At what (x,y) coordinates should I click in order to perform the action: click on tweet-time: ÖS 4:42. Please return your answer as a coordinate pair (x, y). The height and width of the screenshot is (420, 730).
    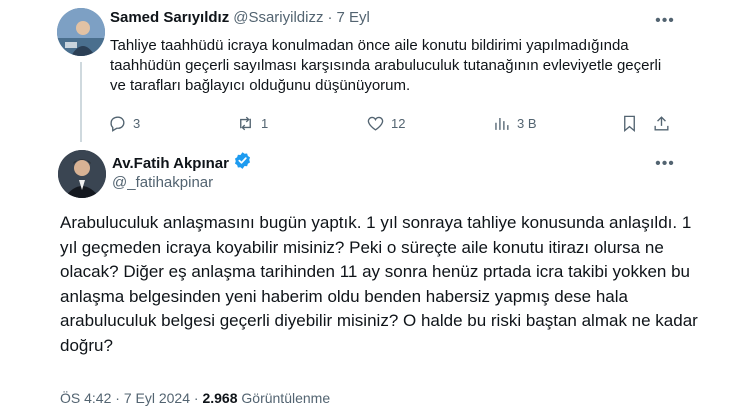
    Looking at the image, I should click on (85, 398).